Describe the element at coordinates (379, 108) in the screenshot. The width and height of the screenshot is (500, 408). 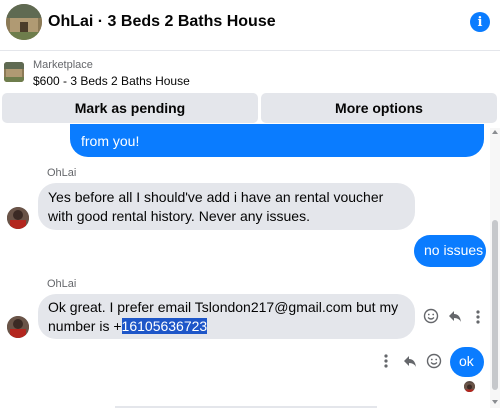
I see `more-options-button: More options` at that location.